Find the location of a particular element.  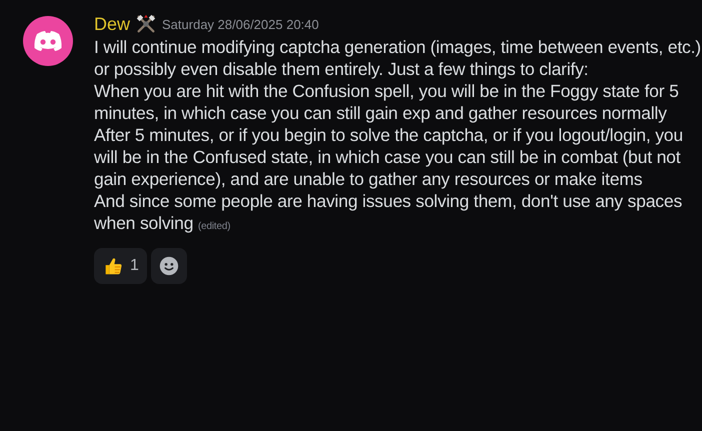

message-text: I will continue modifying captcha generation (images, time between events, etc.) or possibly even disable them entirely. Just a few things to clarify: is located at coordinates (398, 58).